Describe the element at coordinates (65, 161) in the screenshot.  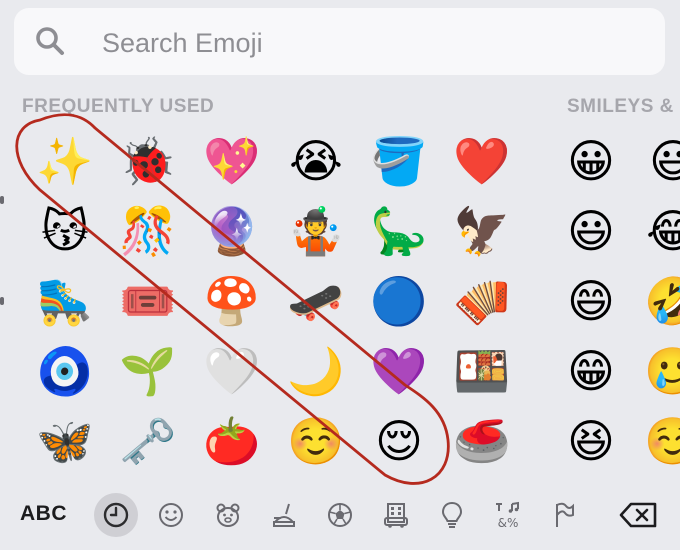
I see `emoji-key: ✨` at that location.